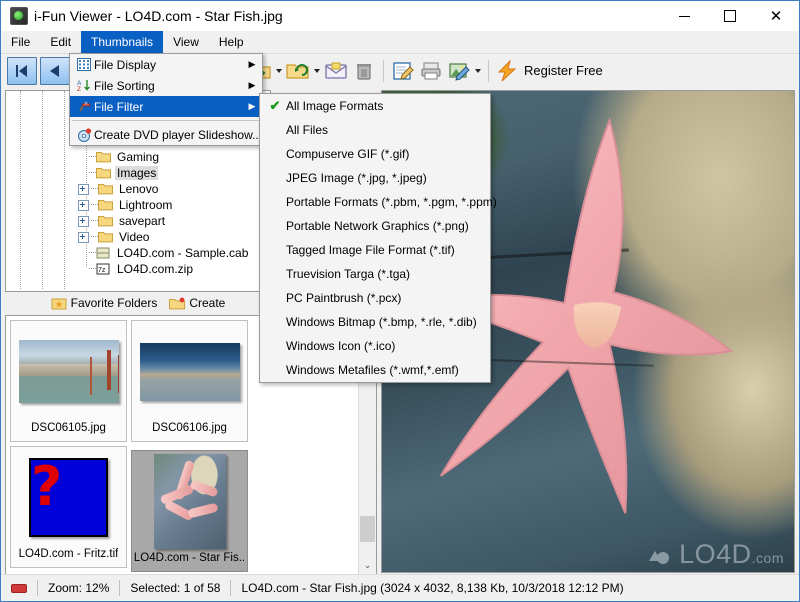 The width and height of the screenshot is (800, 602). Describe the element at coordinates (307, 130) in the screenshot. I see `filter-item-label: All Files` at that location.